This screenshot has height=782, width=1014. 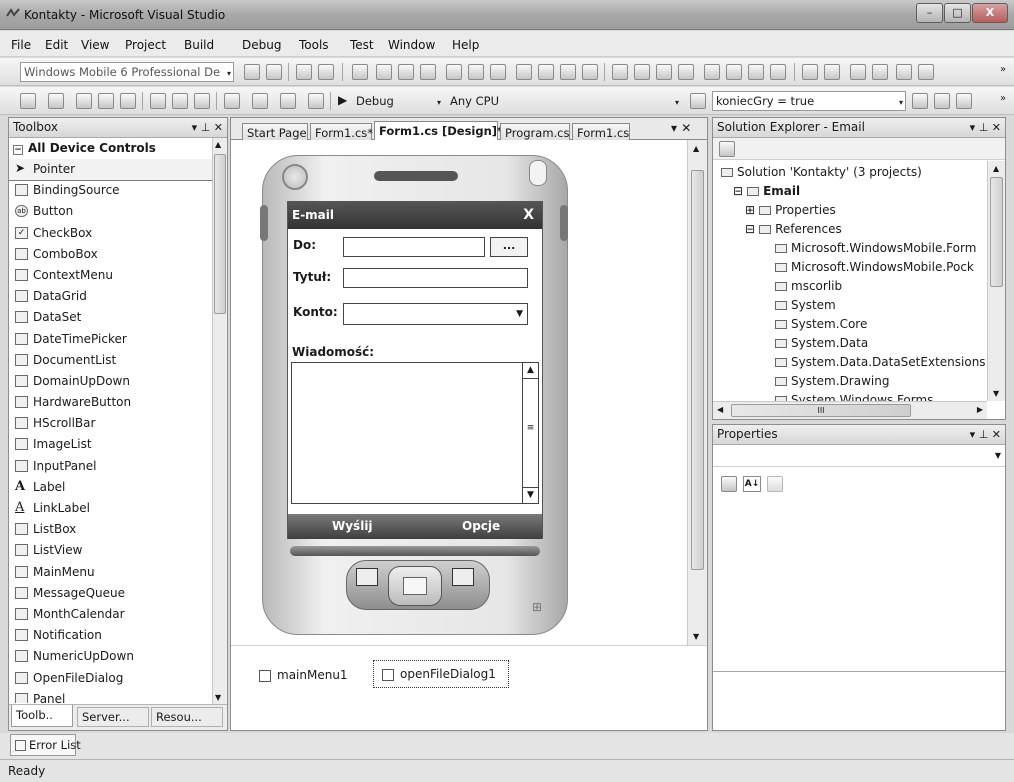 I want to click on solution-tree-vscrollbar: ▲ ▼, so click(x=996, y=281).